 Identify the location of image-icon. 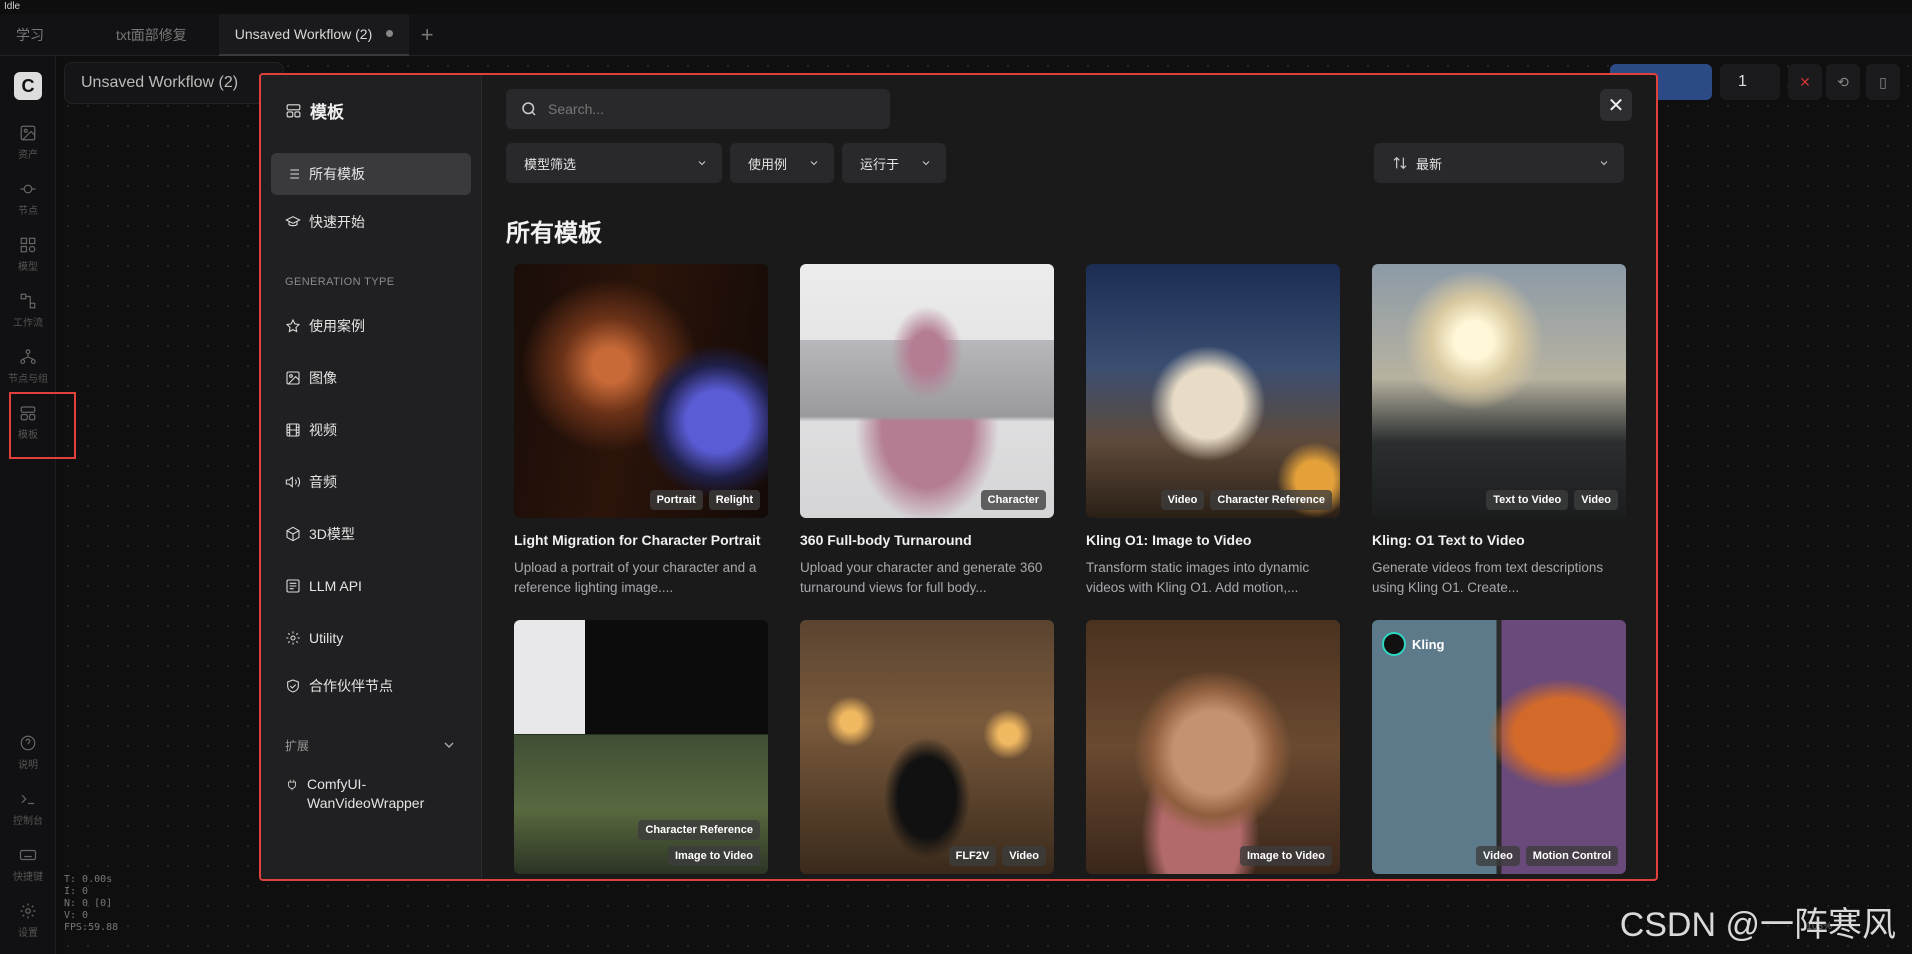
(28, 133).